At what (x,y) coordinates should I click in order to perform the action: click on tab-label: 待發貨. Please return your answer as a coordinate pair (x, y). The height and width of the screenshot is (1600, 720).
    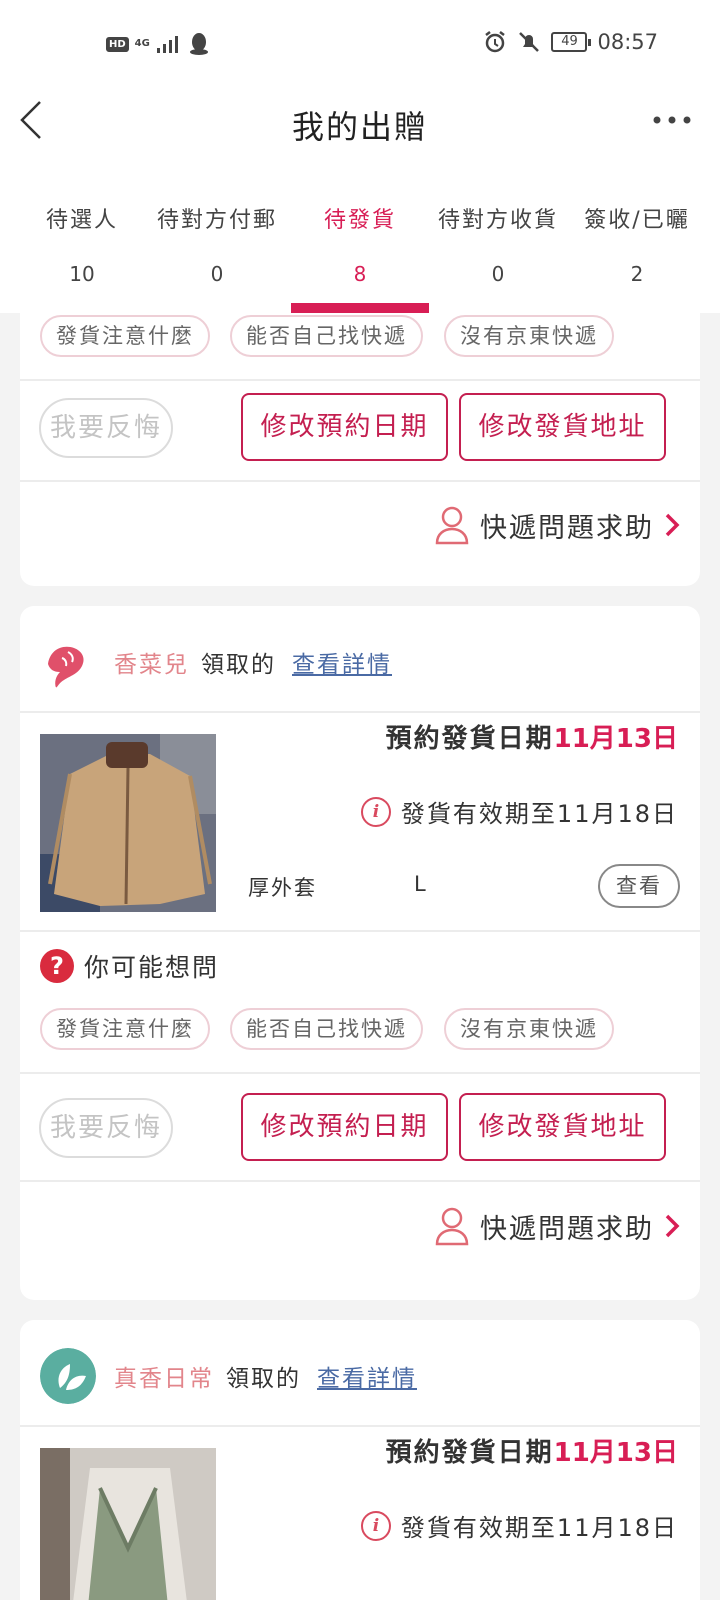
    Looking at the image, I should click on (359, 220).